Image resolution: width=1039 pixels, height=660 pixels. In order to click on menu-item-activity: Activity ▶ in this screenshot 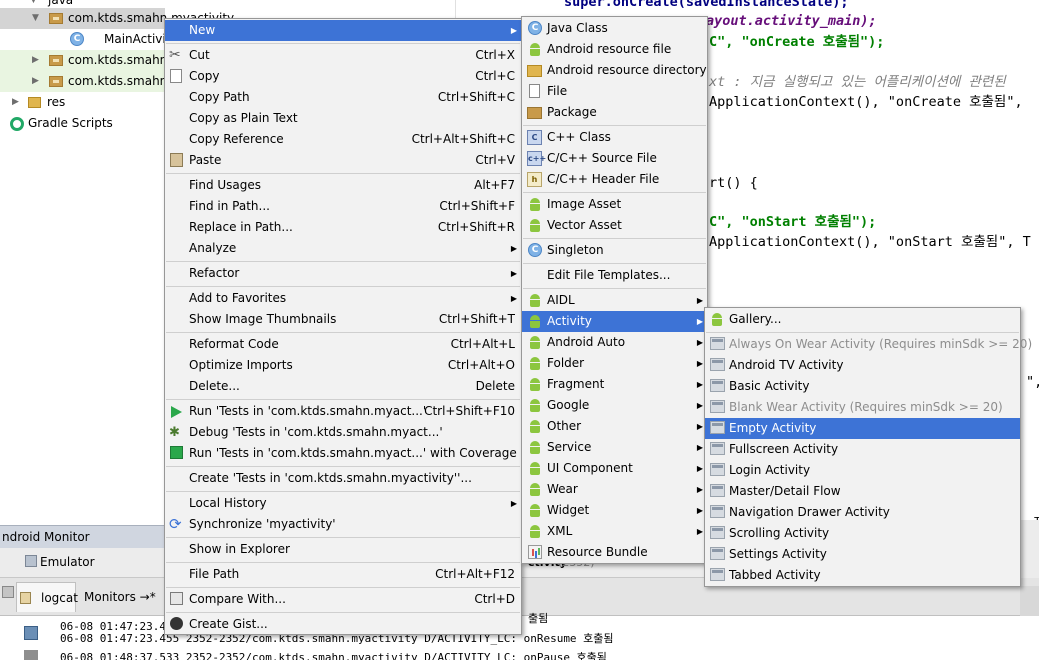, I will do `click(614, 321)`.